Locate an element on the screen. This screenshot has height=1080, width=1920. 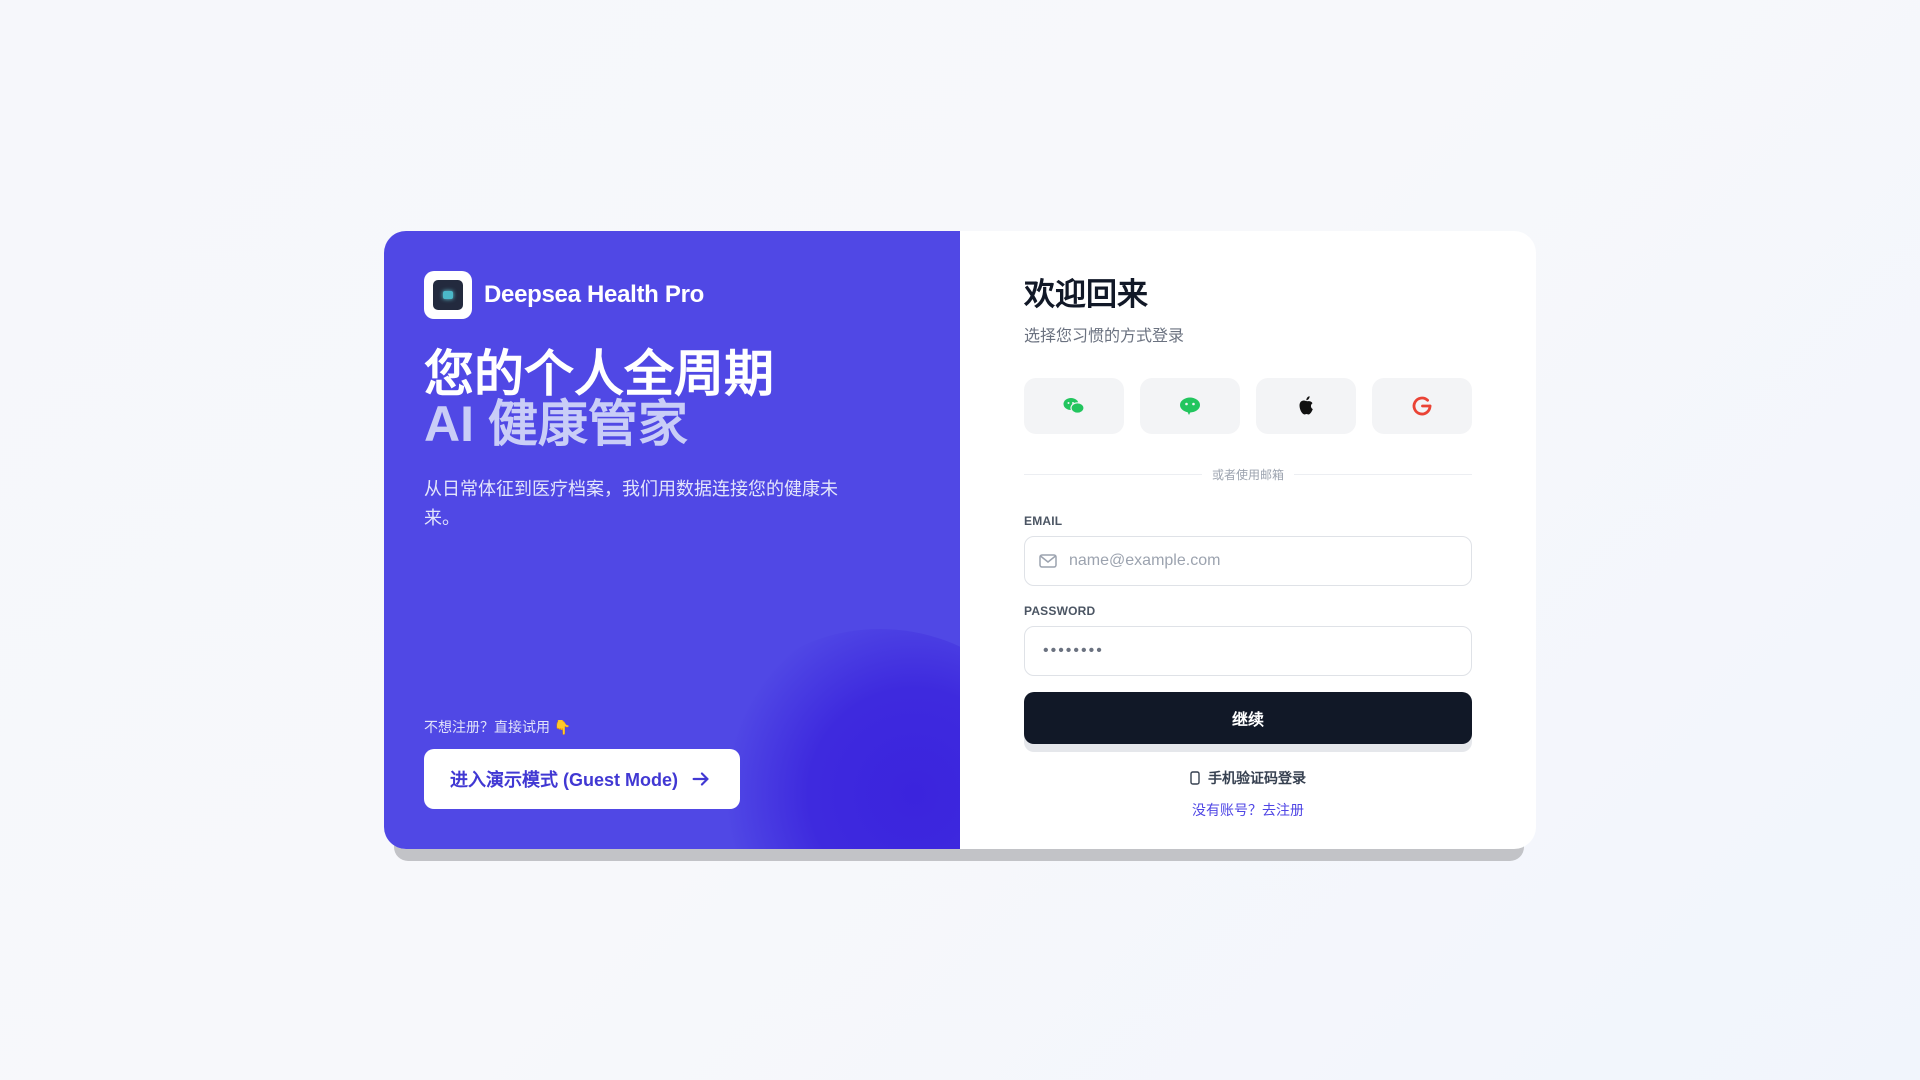
wechat-login-button is located at coordinates (1074, 406).